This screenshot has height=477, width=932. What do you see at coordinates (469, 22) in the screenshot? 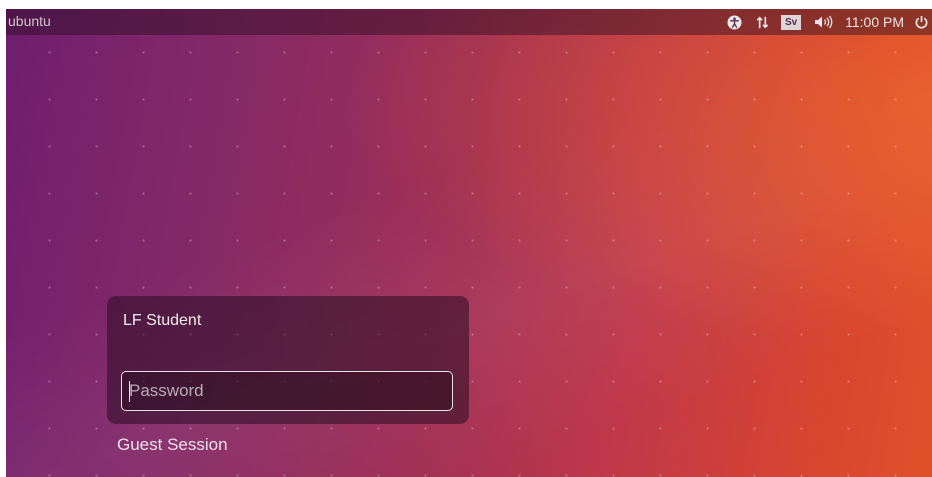
I see `top-panel: ubuntu Sv 11:00 PM` at bounding box center [469, 22].